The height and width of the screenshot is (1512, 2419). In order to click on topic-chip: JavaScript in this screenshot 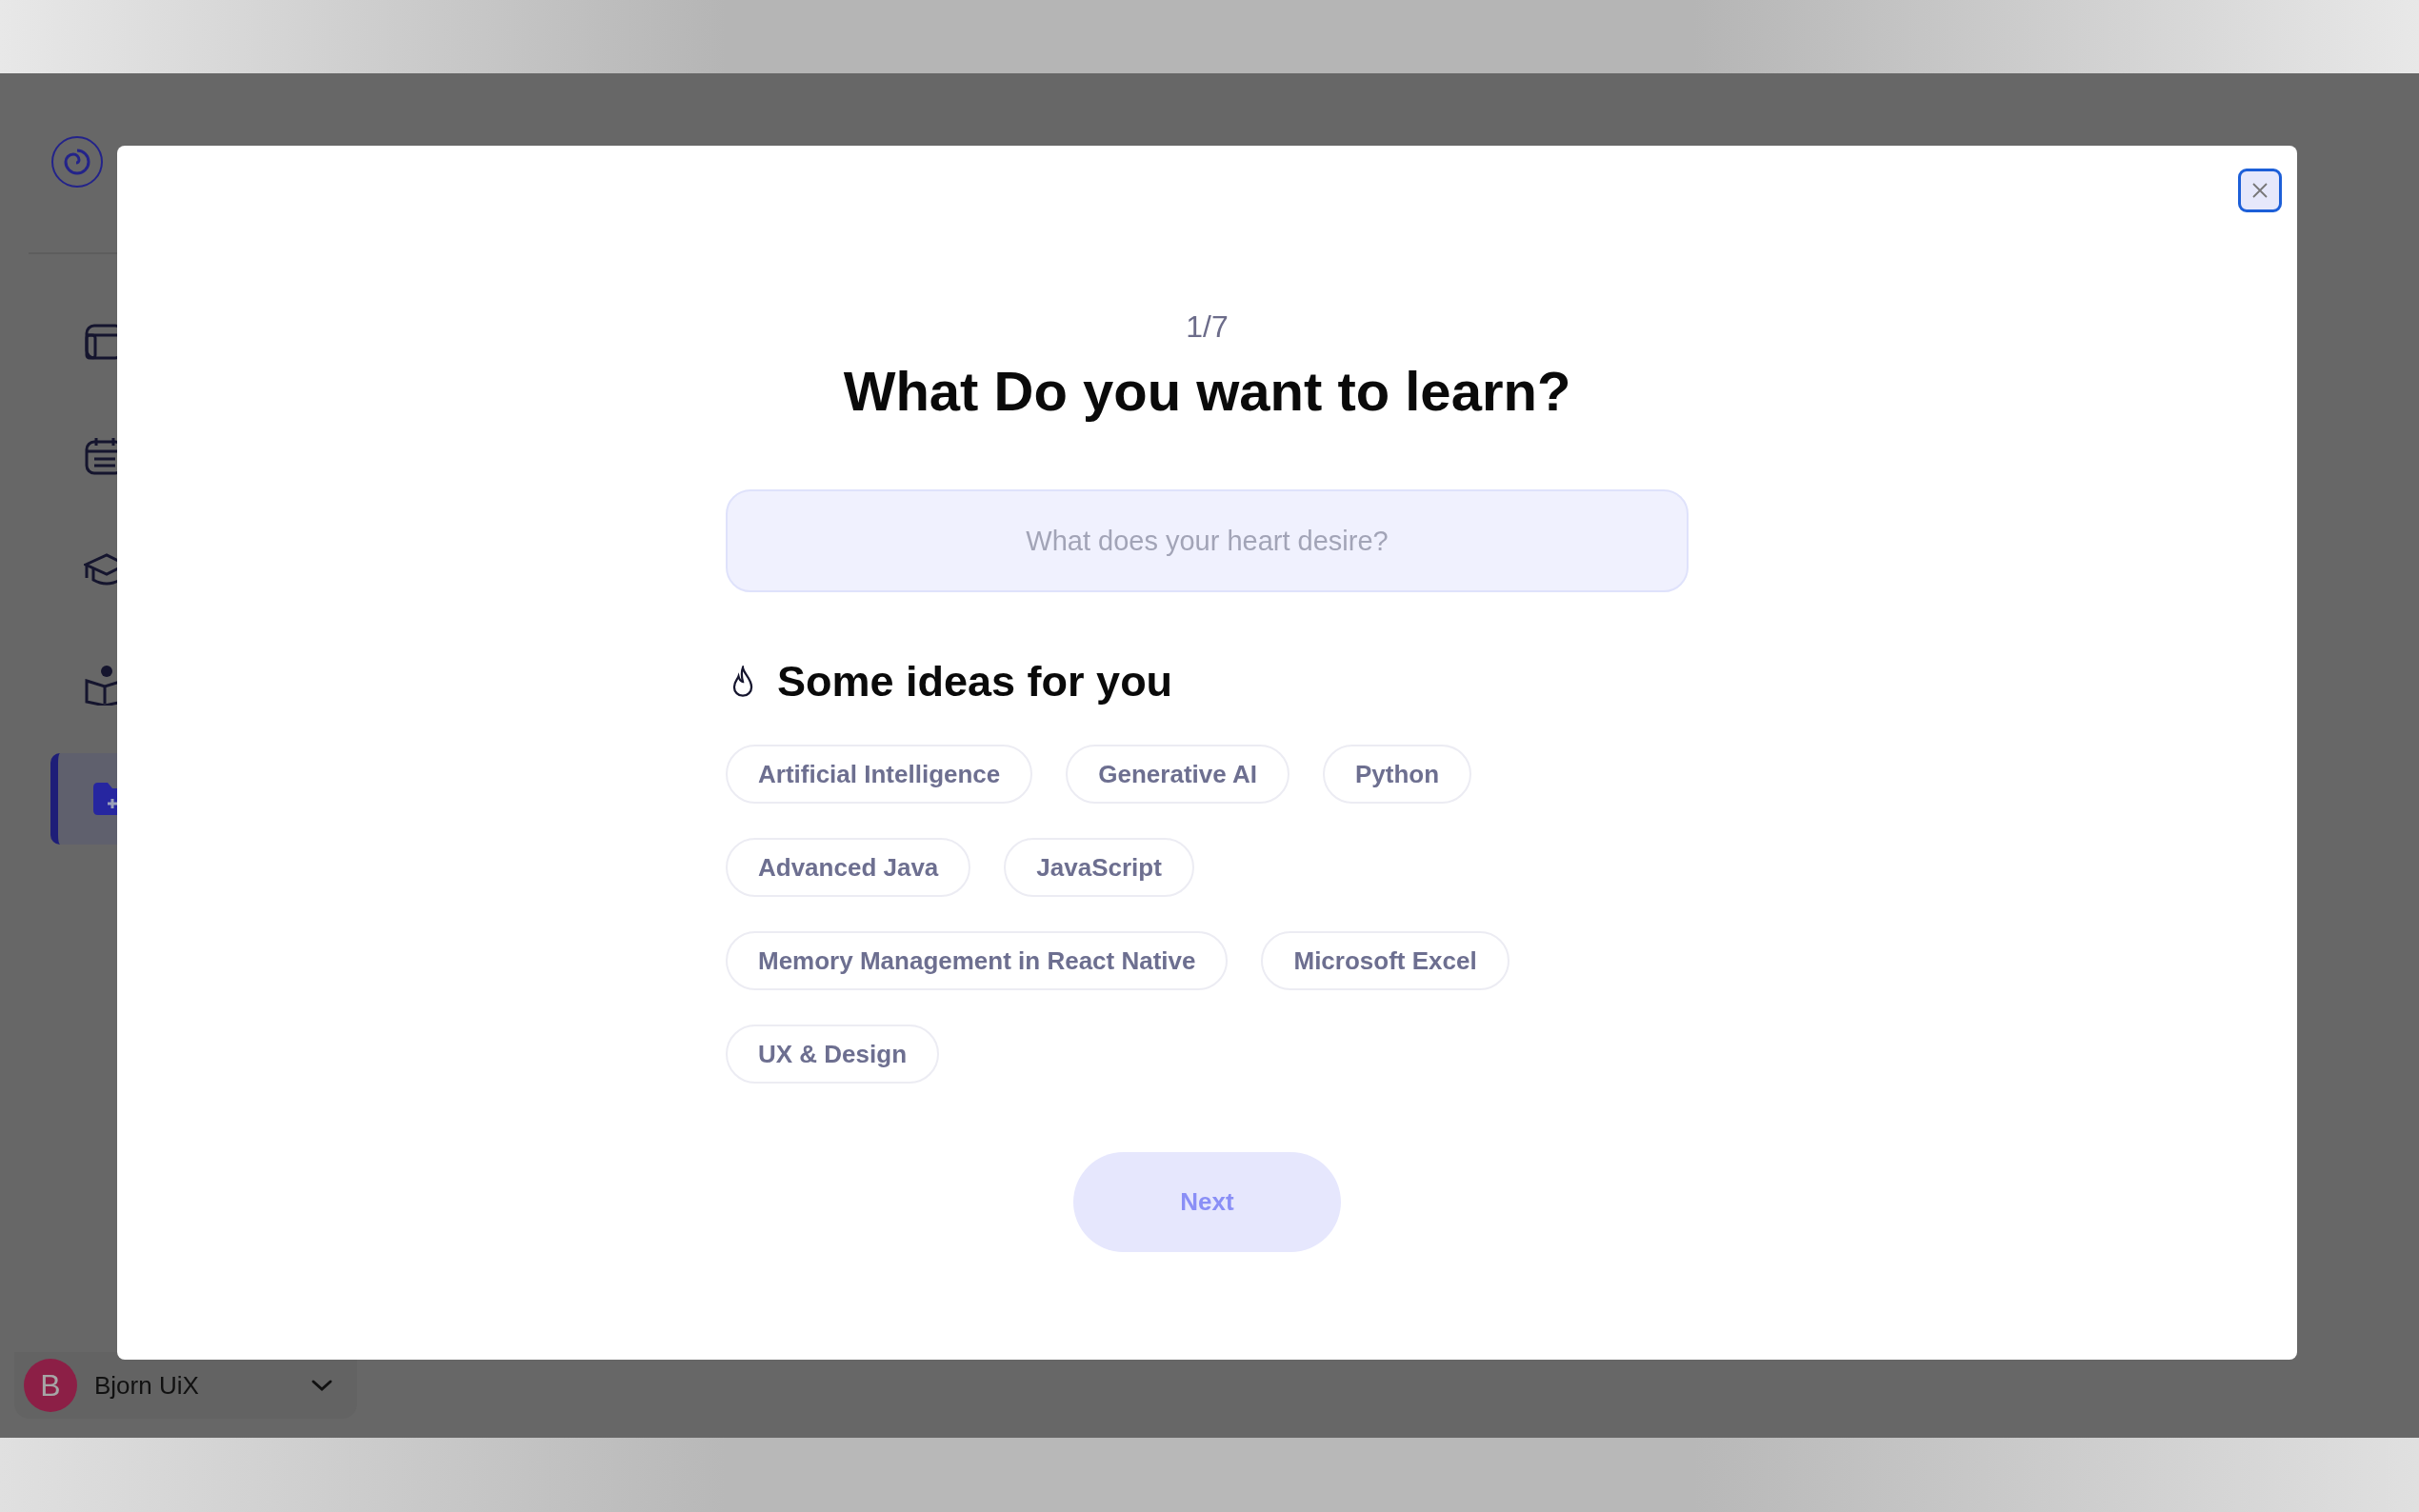, I will do `click(1099, 867)`.